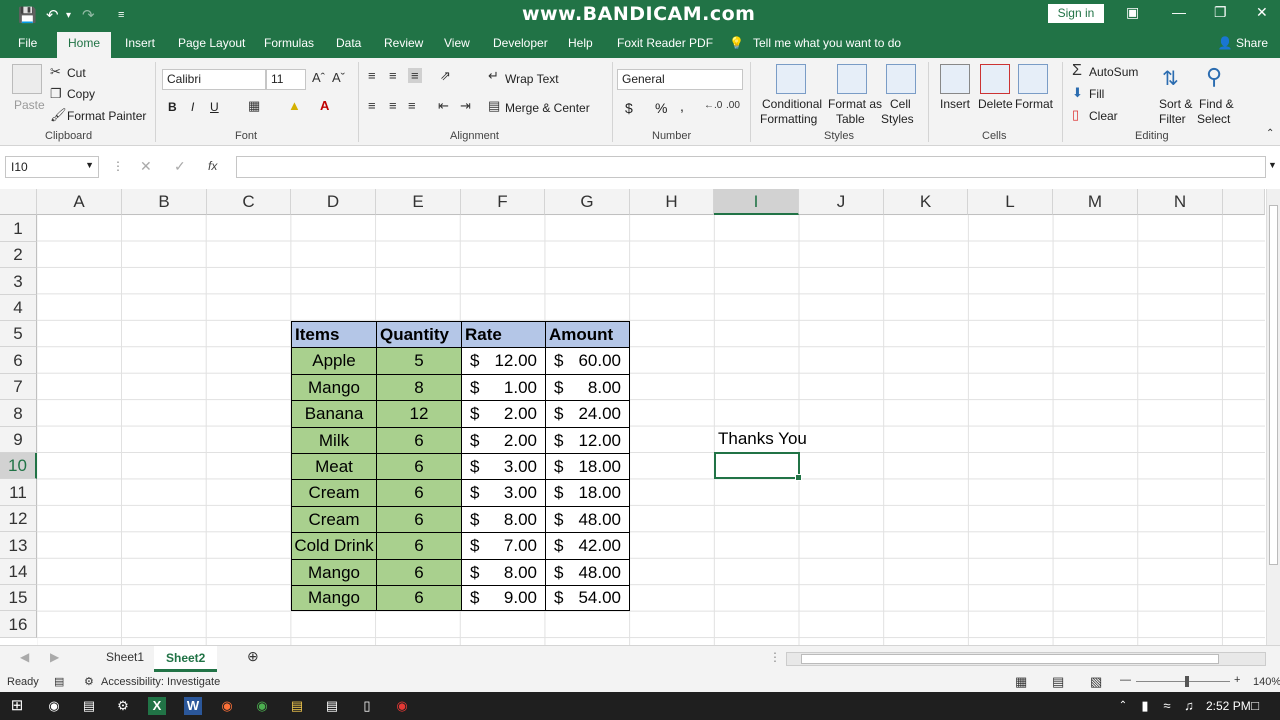 This screenshot has height=720, width=1280. I want to click on decrease-decimal-icon: .00, so click(733, 105).